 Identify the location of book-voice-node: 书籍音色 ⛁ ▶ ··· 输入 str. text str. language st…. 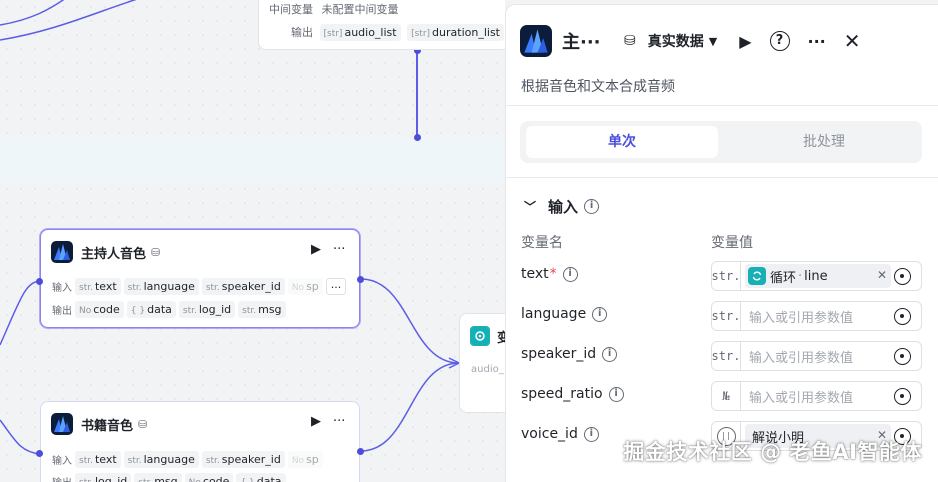
(200, 441).